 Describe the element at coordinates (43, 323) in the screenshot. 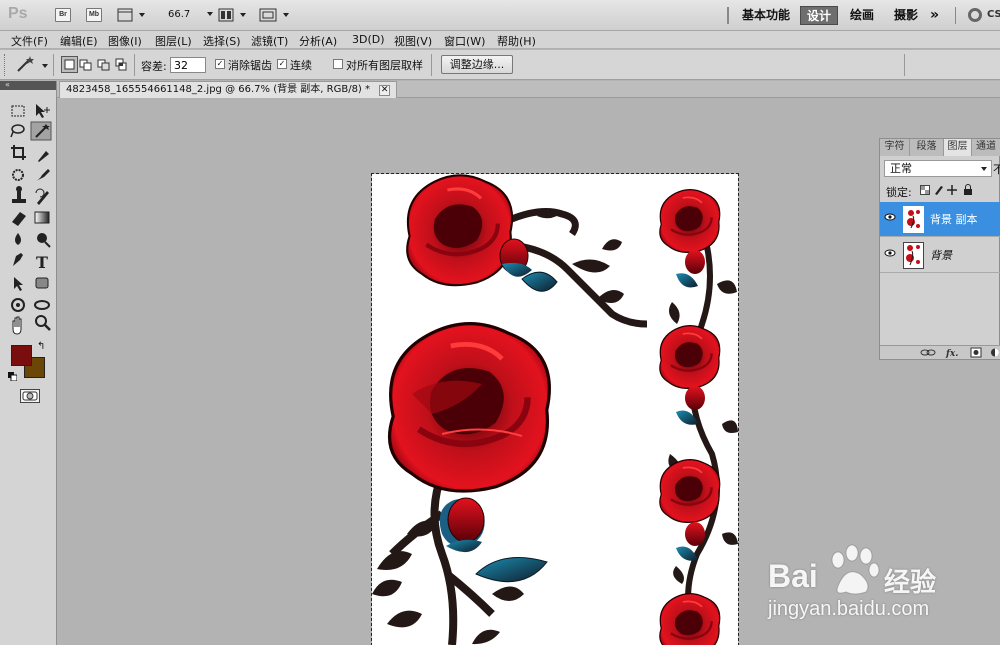

I see `zoom-tool-icon` at that location.